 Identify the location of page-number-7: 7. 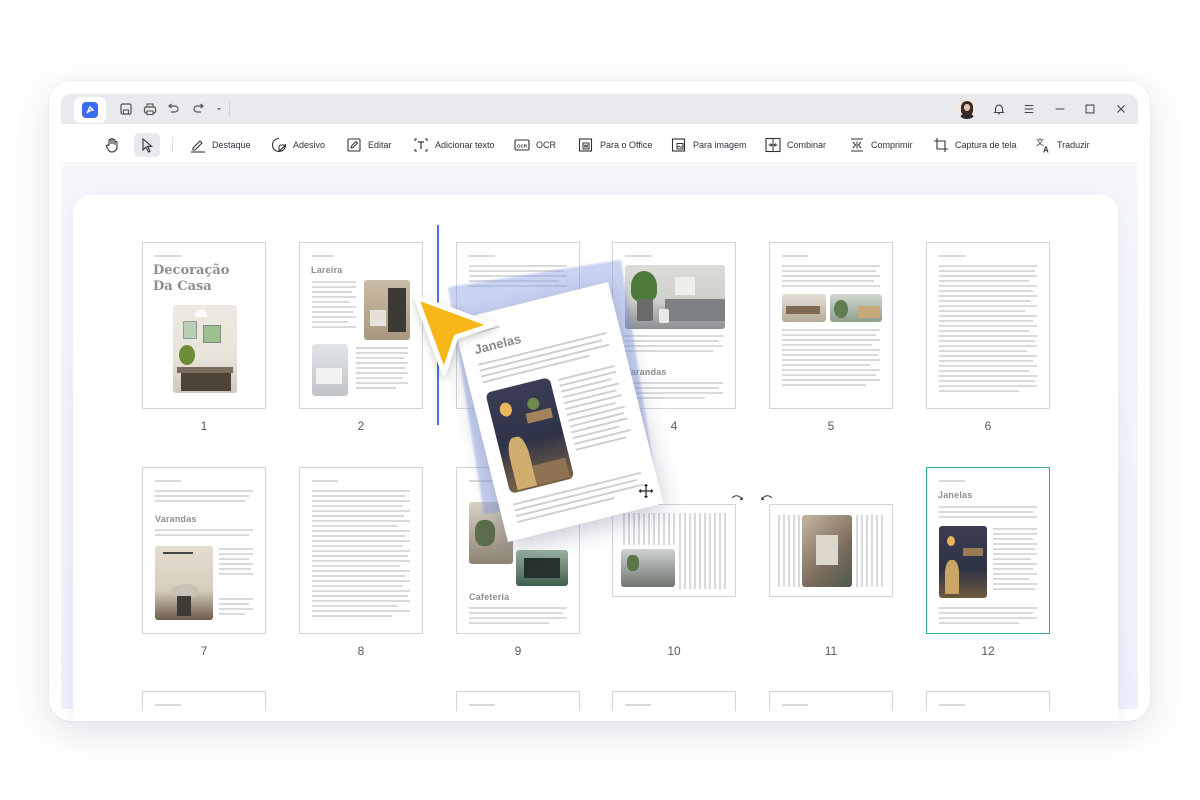
(204, 651).